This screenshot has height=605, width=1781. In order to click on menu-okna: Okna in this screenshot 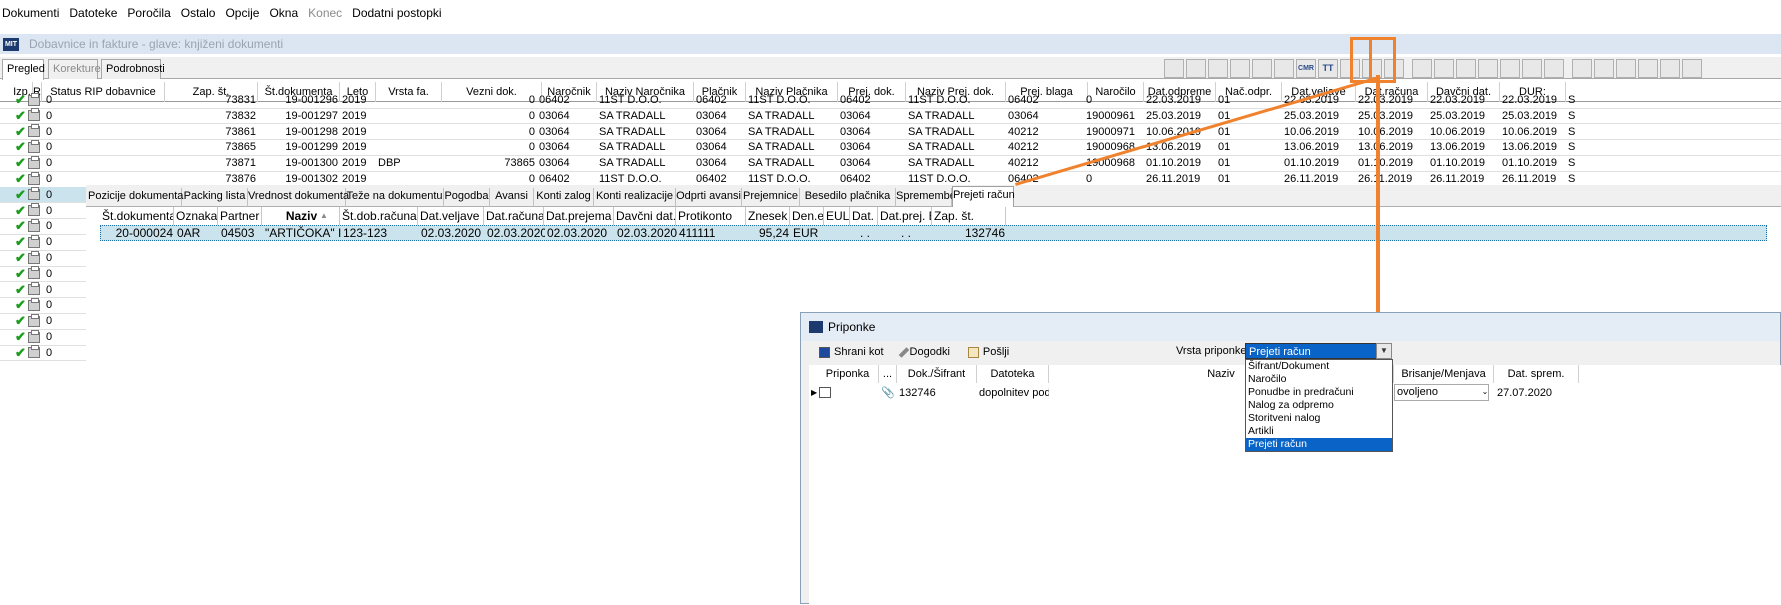, I will do `click(283, 13)`.